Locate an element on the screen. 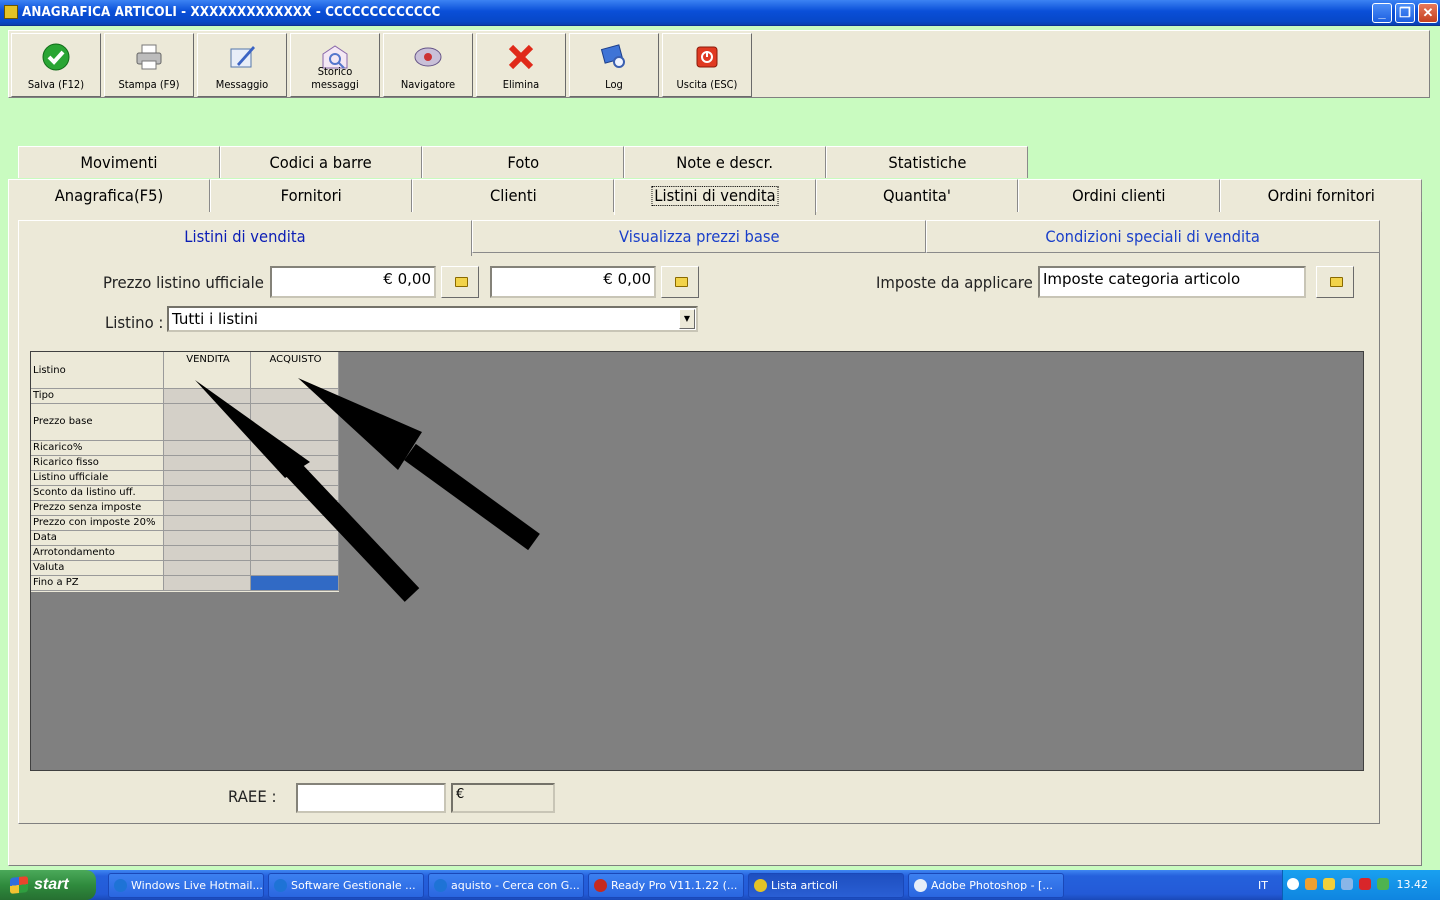 This screenshot has height=900, width=1440. tab-clienti: Clienti is located at coordinates (513, 195).